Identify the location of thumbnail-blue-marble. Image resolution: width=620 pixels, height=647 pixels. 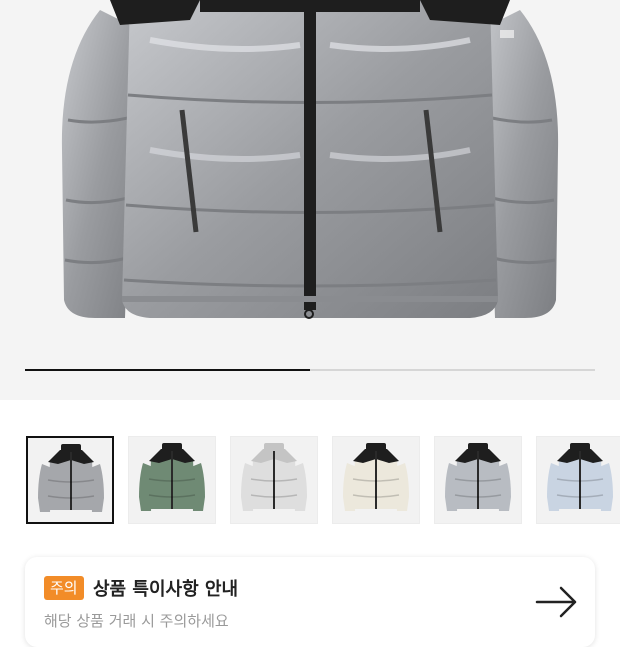
(578, 480).